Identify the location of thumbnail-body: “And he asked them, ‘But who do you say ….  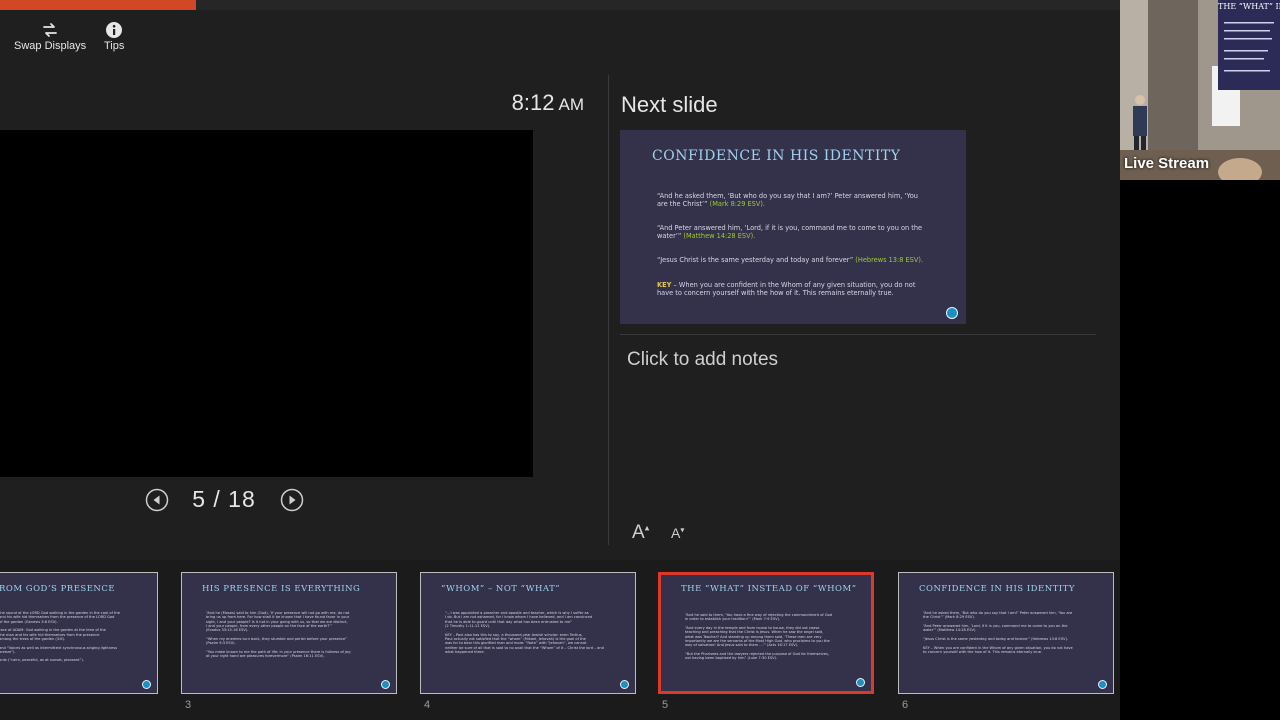
(1009, 632).